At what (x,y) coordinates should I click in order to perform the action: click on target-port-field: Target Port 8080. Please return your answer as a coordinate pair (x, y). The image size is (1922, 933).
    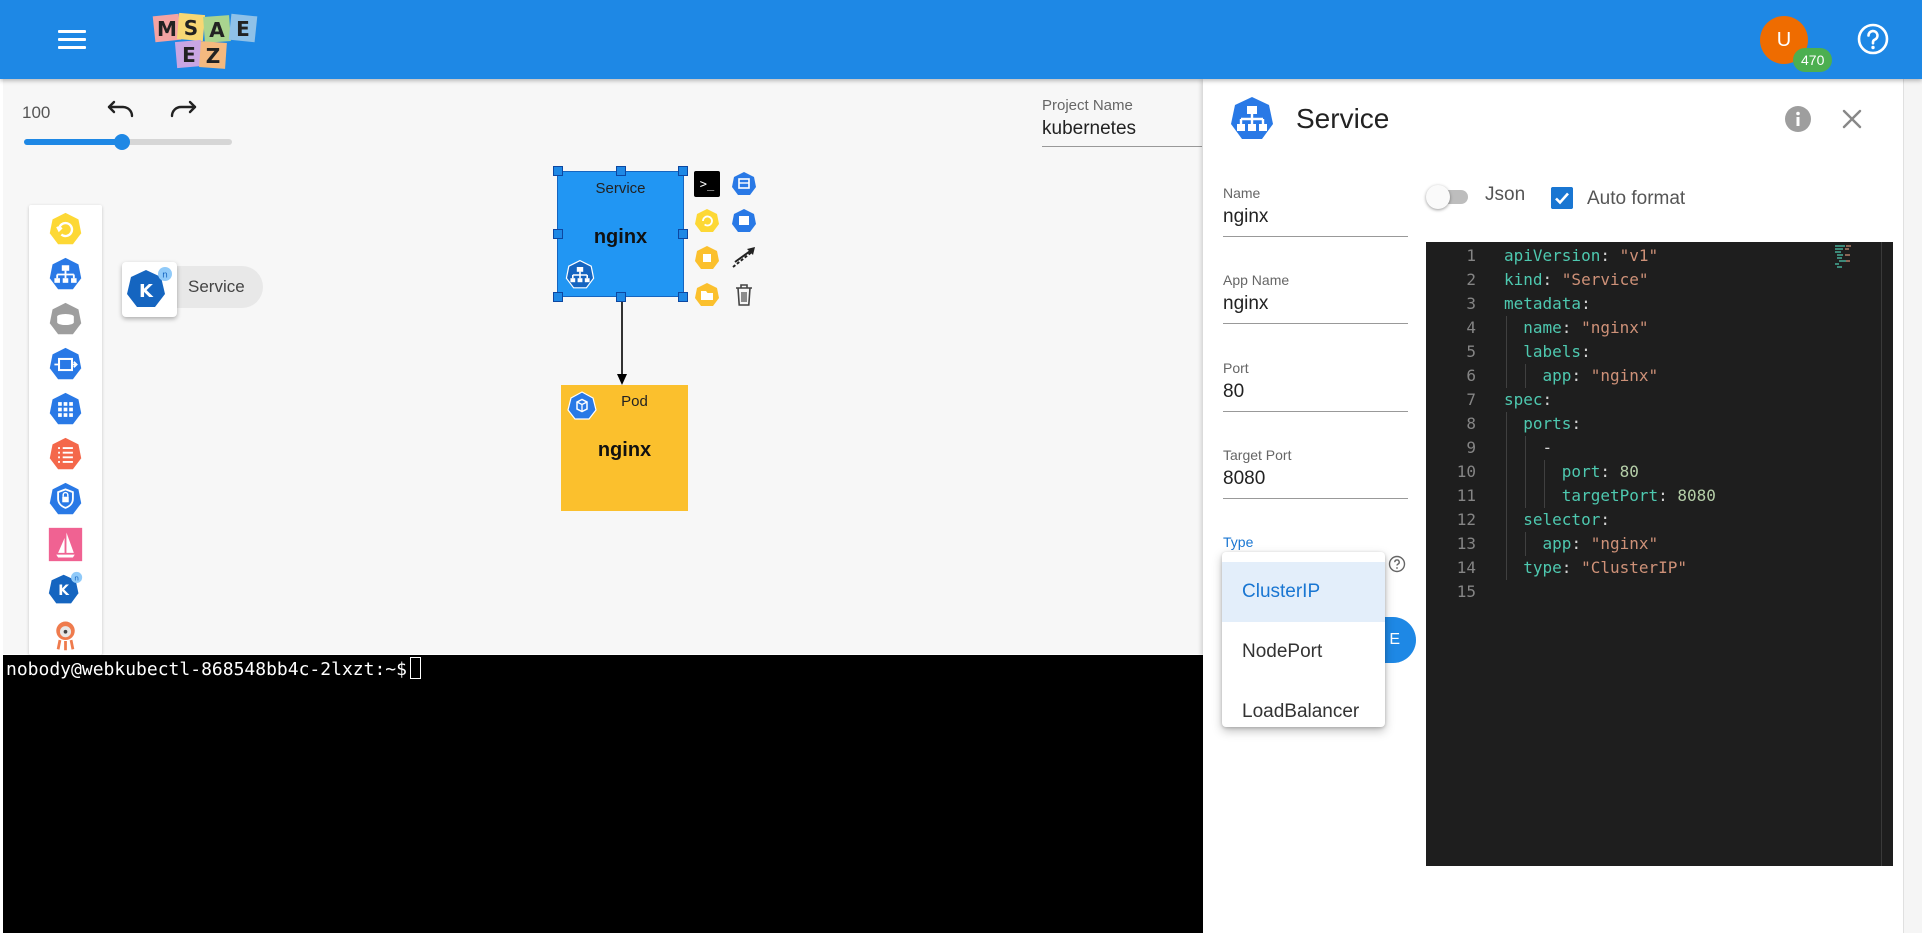
    Looking at the image, I should click on (1315, 473).